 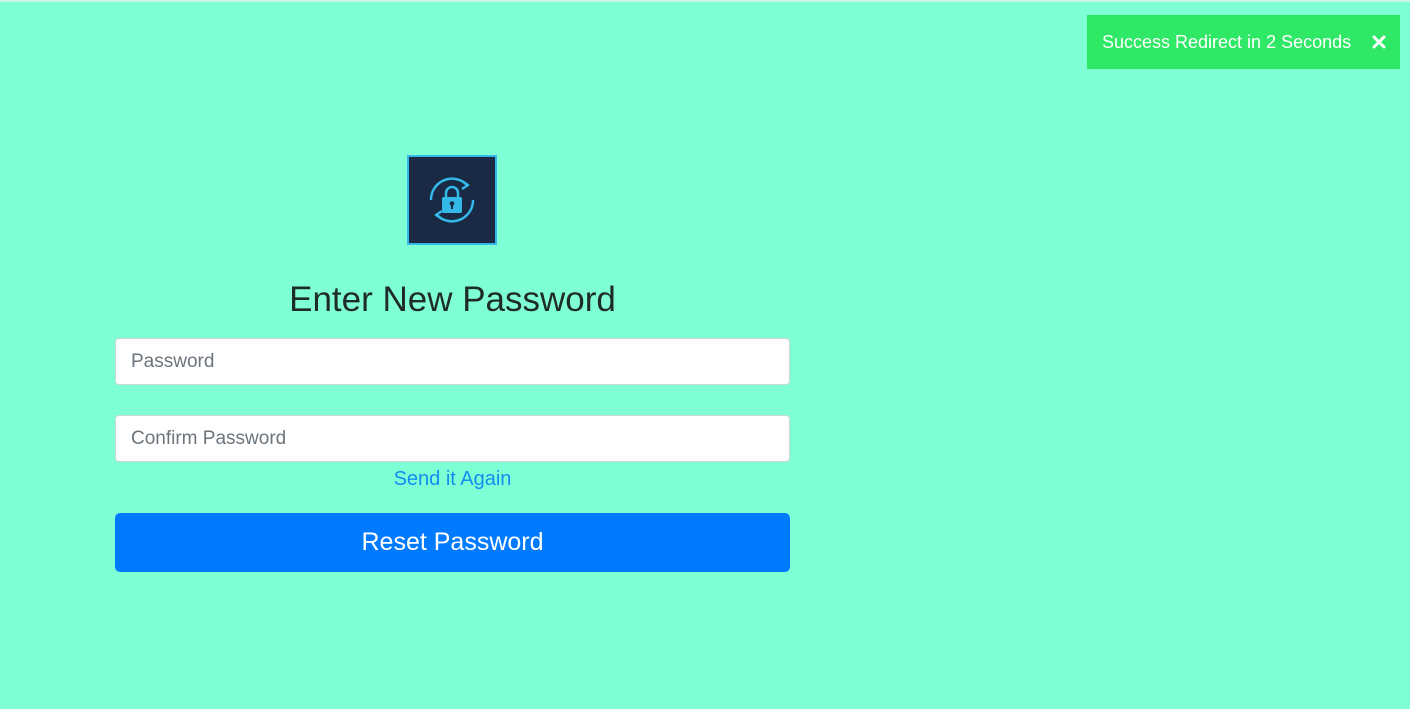 I want to click on toast-notification: Success Redirect in 2 Seconds, so click(x=1243, y=42).